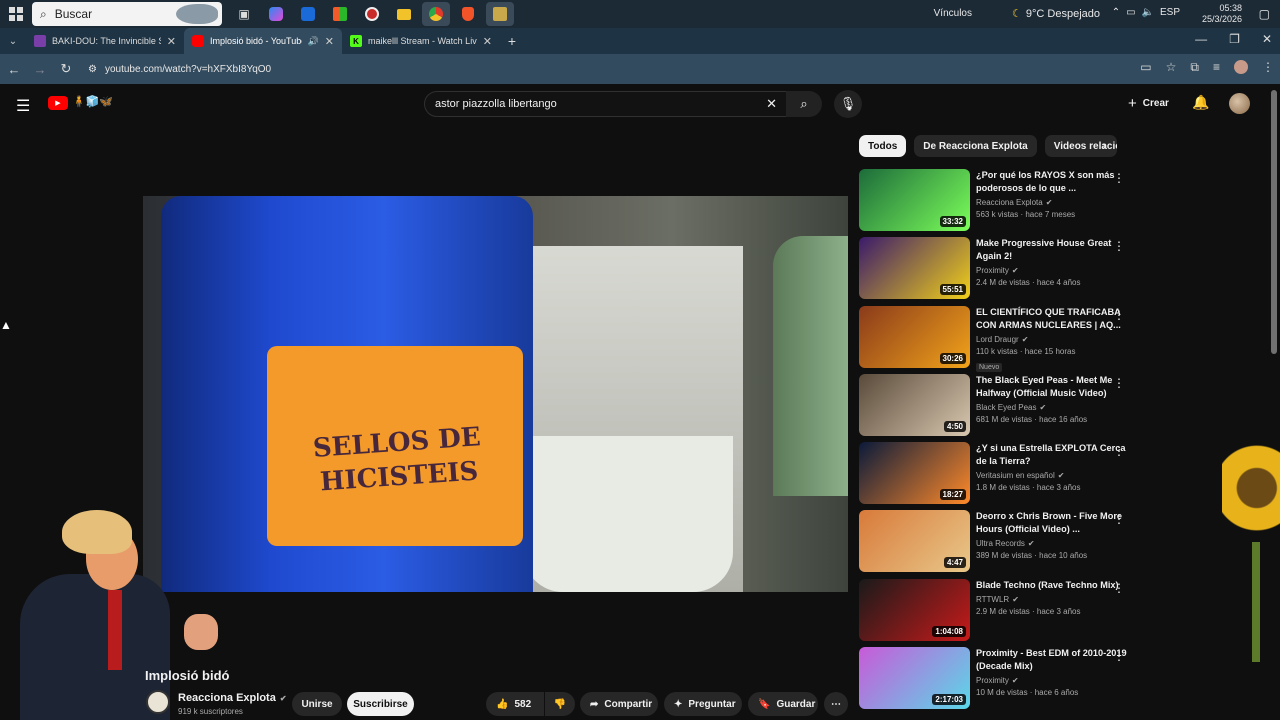  Describe the element at coordinates (703, 704) in the screenshot. I see `ask-button: ✦ Preguntar` at that location.